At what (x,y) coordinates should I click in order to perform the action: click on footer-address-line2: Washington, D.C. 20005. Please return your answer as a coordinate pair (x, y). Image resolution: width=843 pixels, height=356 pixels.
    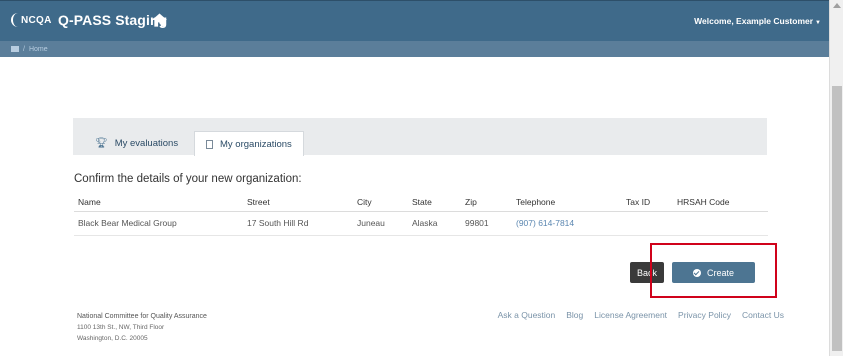
    Looking at the image, I should click on (112, 338).